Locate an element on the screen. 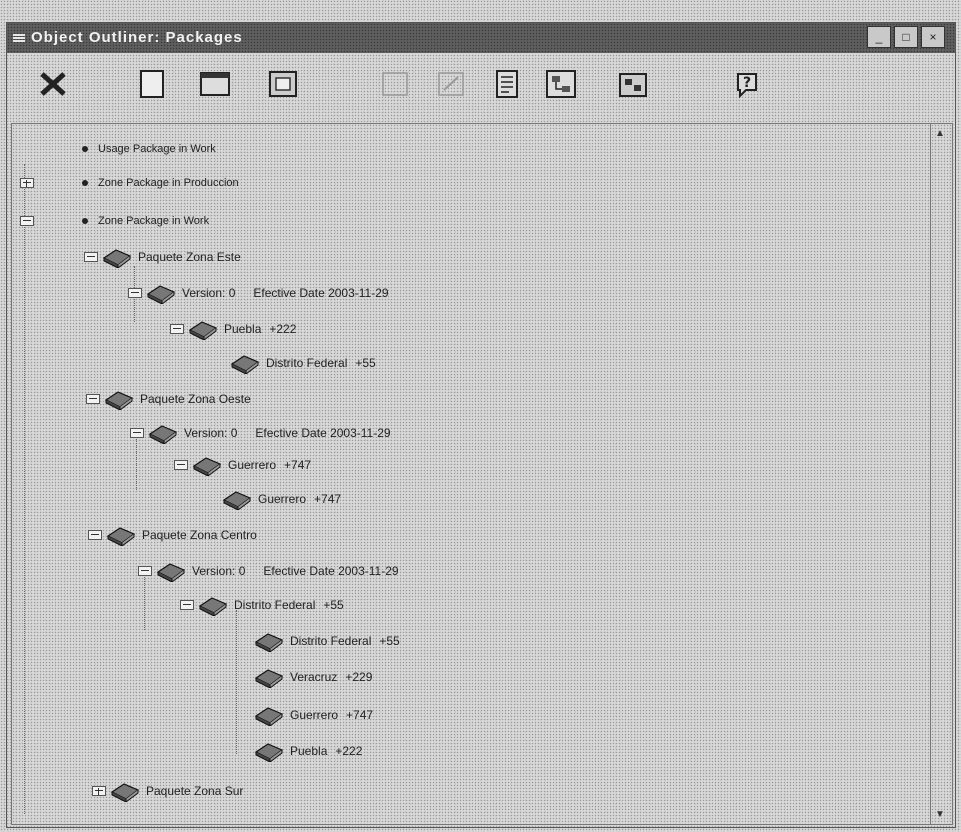  tree-node: Zone Package in Produccion is located at coordinates (129, 183).